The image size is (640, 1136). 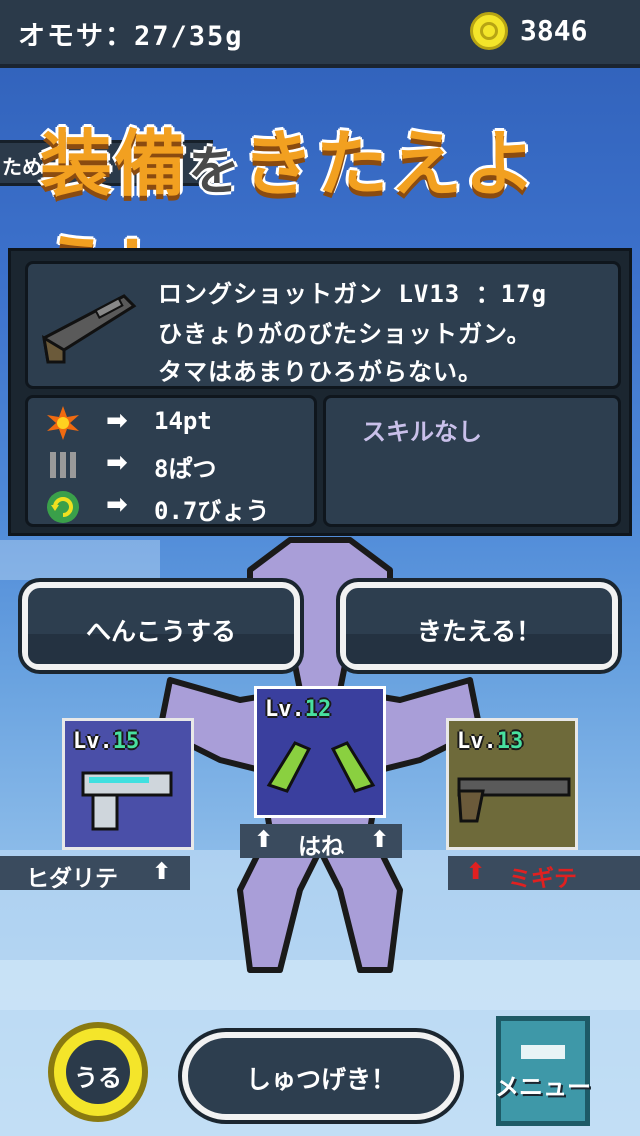 I want to click on explosion-icon, so click(x=63, y=423).